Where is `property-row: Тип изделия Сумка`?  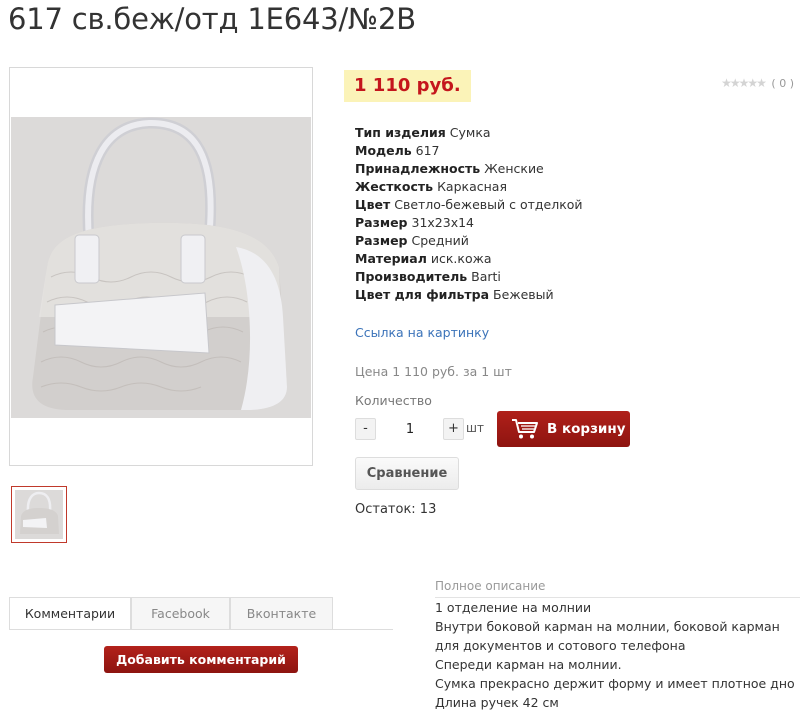 property-row: Тип изделия Сумка is located at coordinates (469, 133).